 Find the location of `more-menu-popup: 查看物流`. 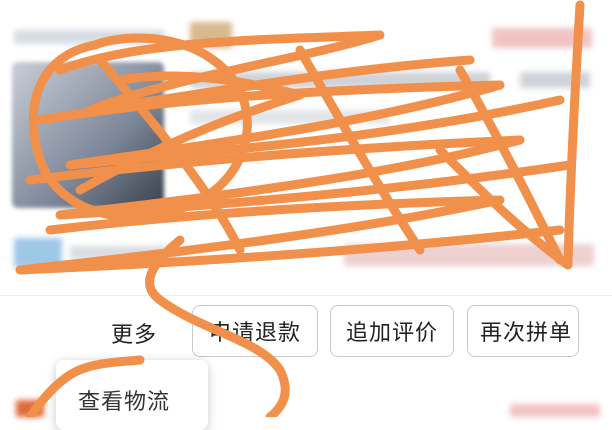

more-menu-popup: 查看物流 is located at coordinates (132, 395).